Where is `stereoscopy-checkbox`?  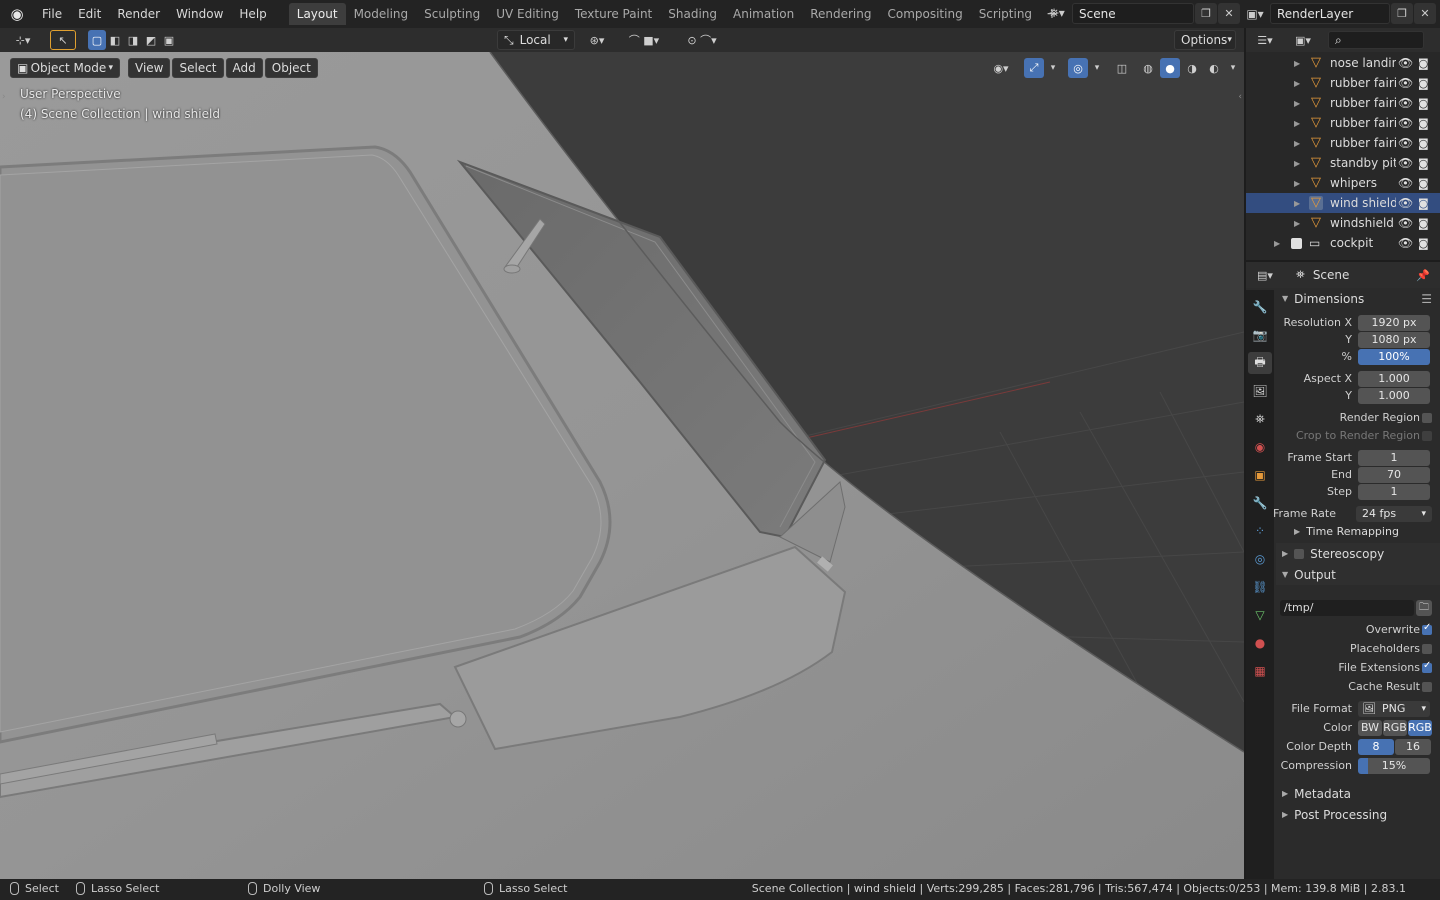 stereoscopy-checkbox is located at coordinates (1299, 553).